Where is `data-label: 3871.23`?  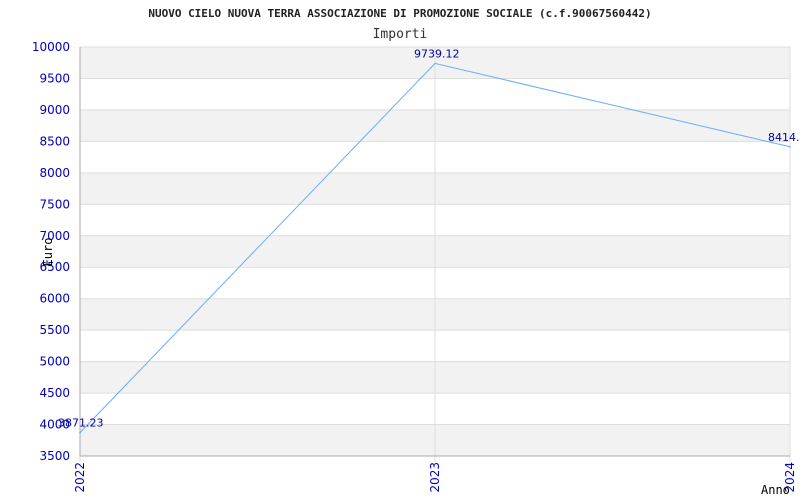
data-label: 3871.23 is located at coordinates (81, 423).